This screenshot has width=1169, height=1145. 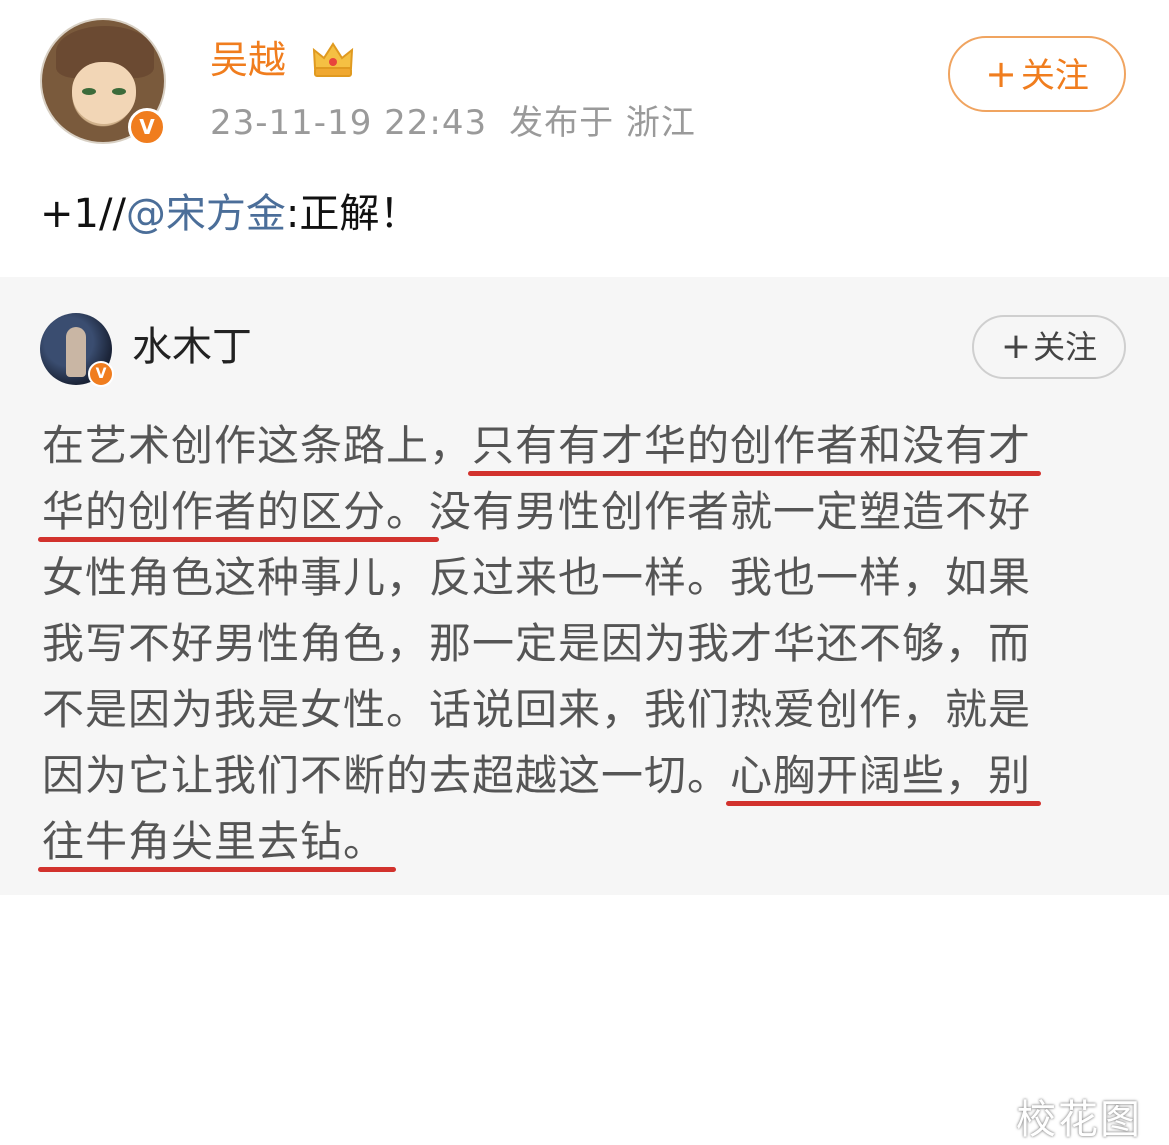 What do you see at coordinates (386, 775) in the screenshot?
I see `text-segment: 因为它让我们不断的去超越这一切。` at bounding box center [386, 775].